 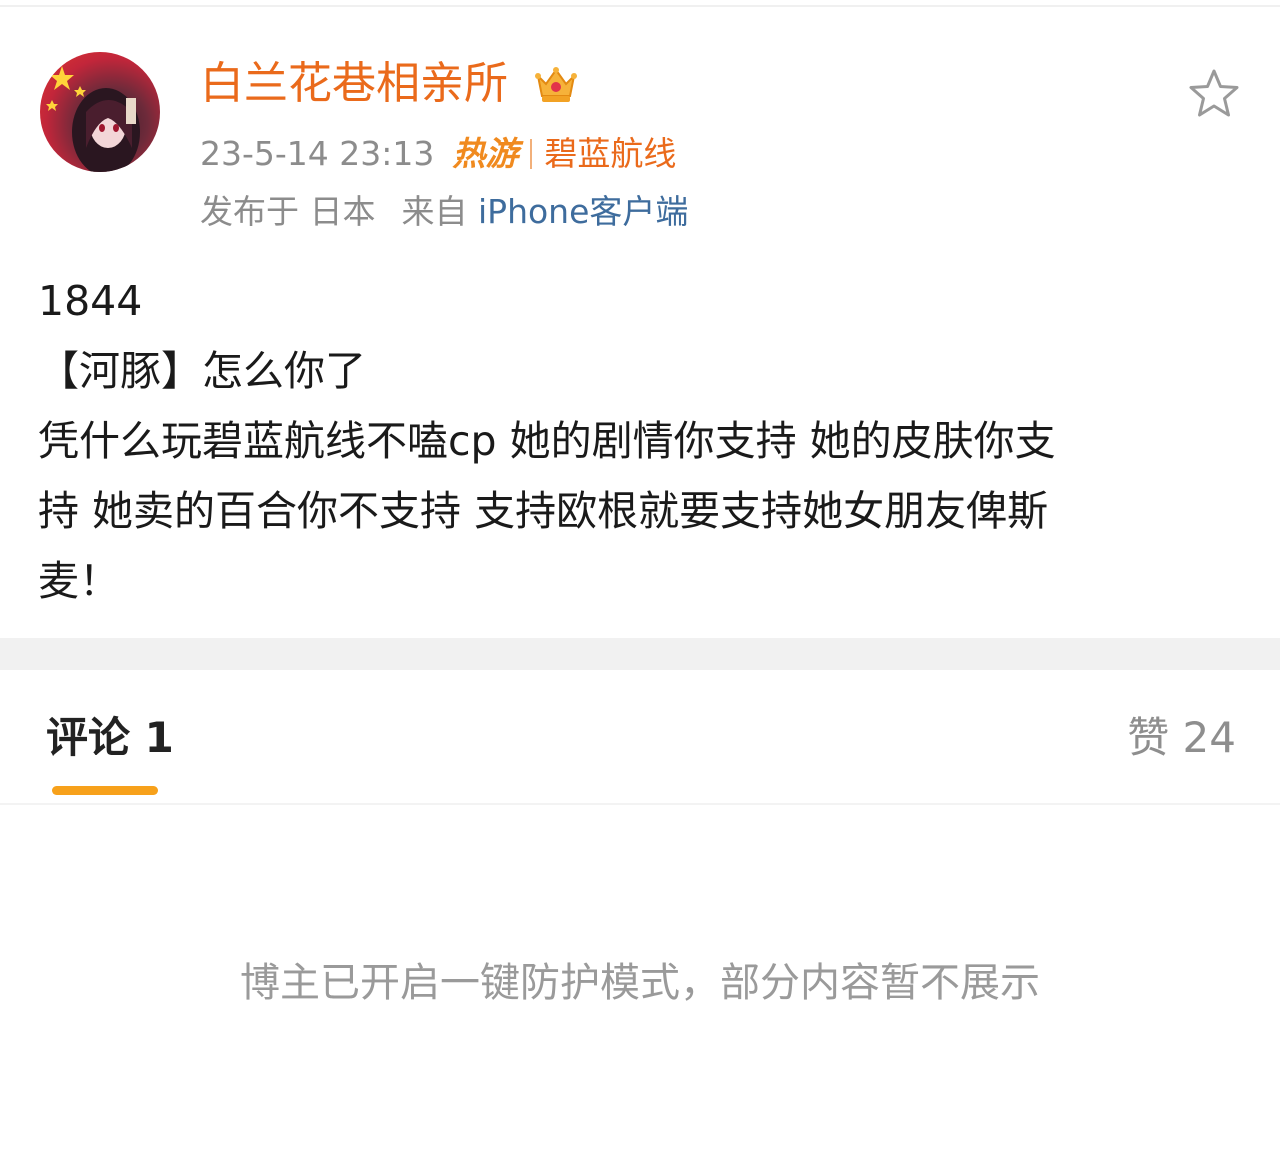 What do you see at coordinates (105, 790) in the screenshot?
I see `active-tab-indicator` at bounding box center [105, 790].